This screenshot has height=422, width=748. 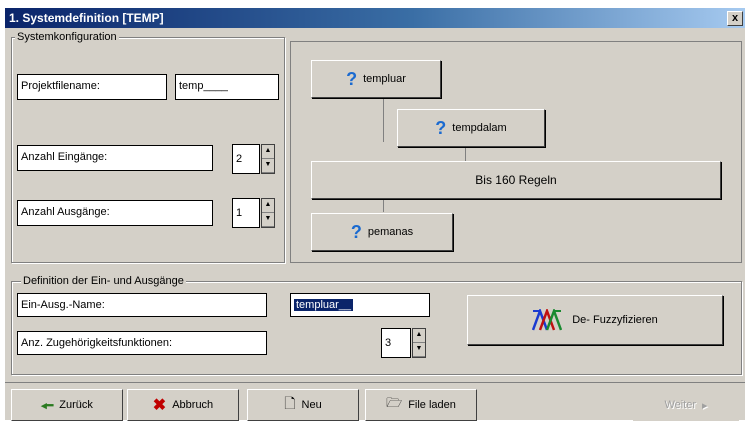 What do you see at coordinates (394, 402) in the screenshot?
I see `open-folder-icon: 🗁` at bounding box center [394, 402].